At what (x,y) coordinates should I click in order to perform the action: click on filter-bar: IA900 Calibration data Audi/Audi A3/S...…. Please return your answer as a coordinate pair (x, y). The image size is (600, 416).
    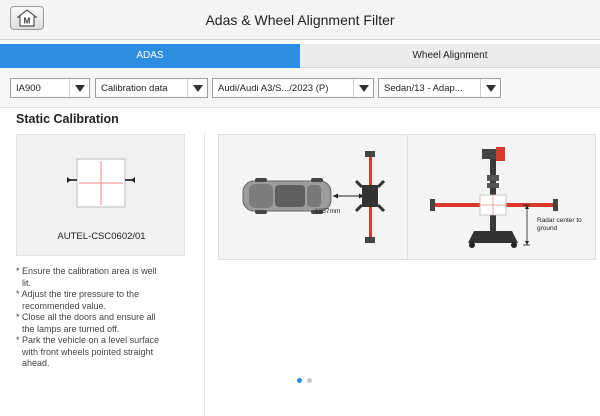
    Looking at the image, I should click on (300, 88).